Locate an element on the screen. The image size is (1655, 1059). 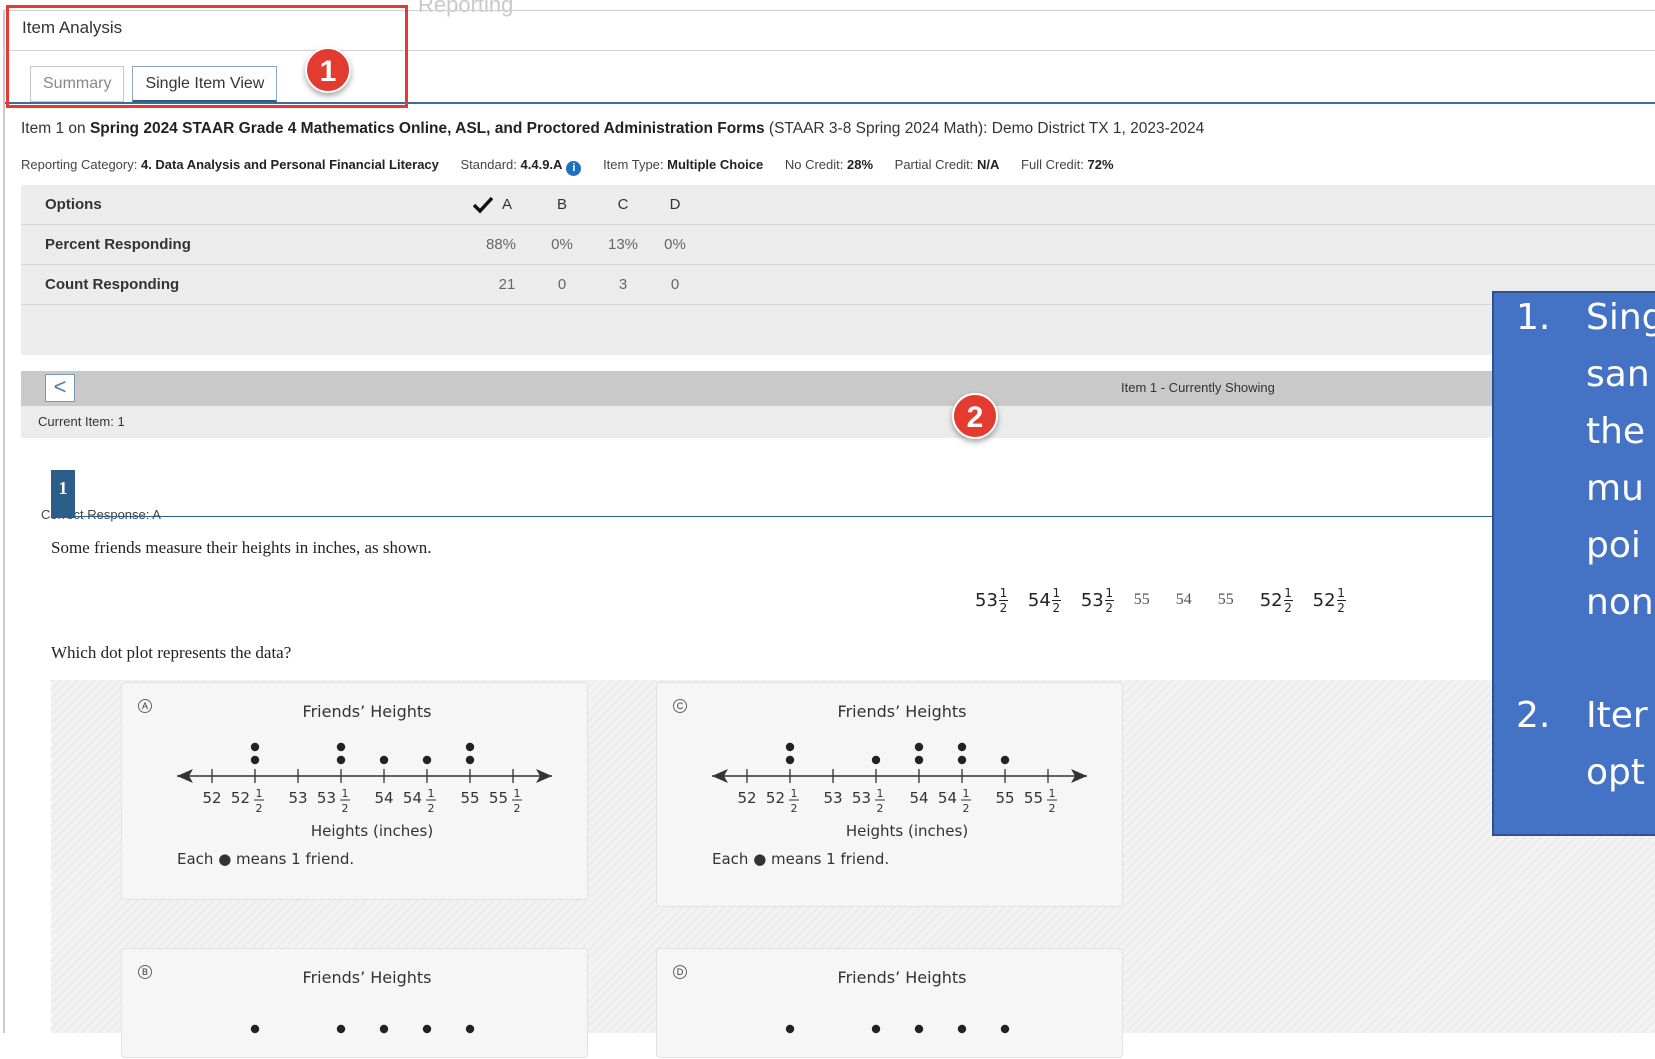
height-whole: 53 is located at coordinates (986, 600).